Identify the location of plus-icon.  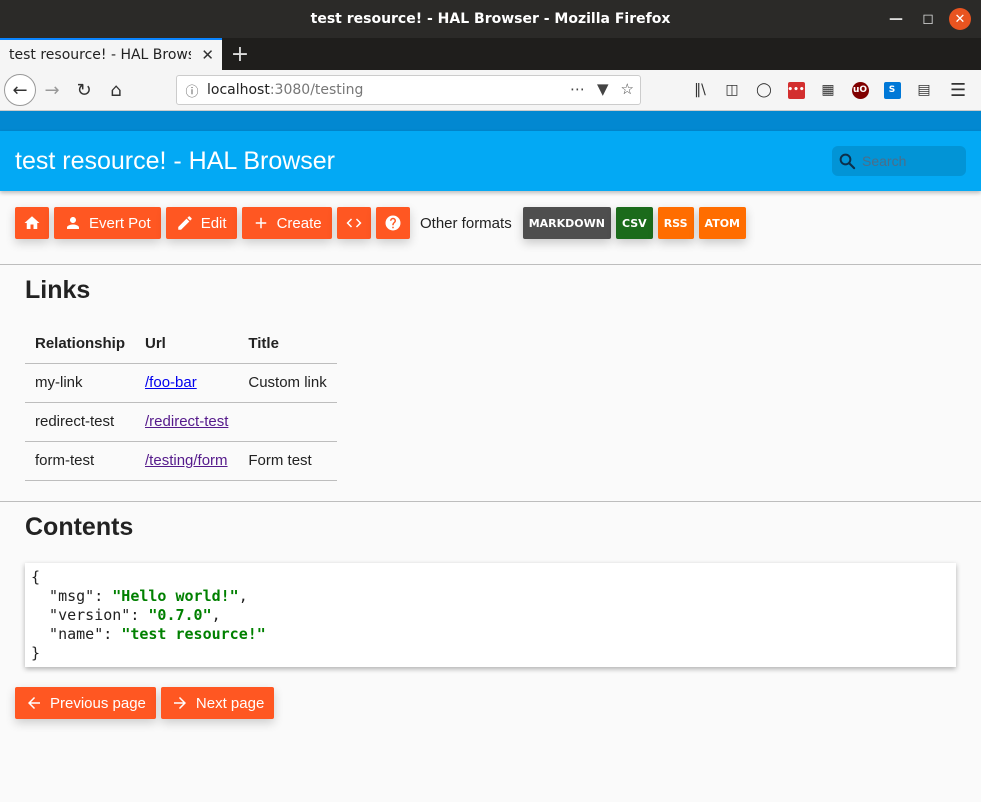
(260, 223).